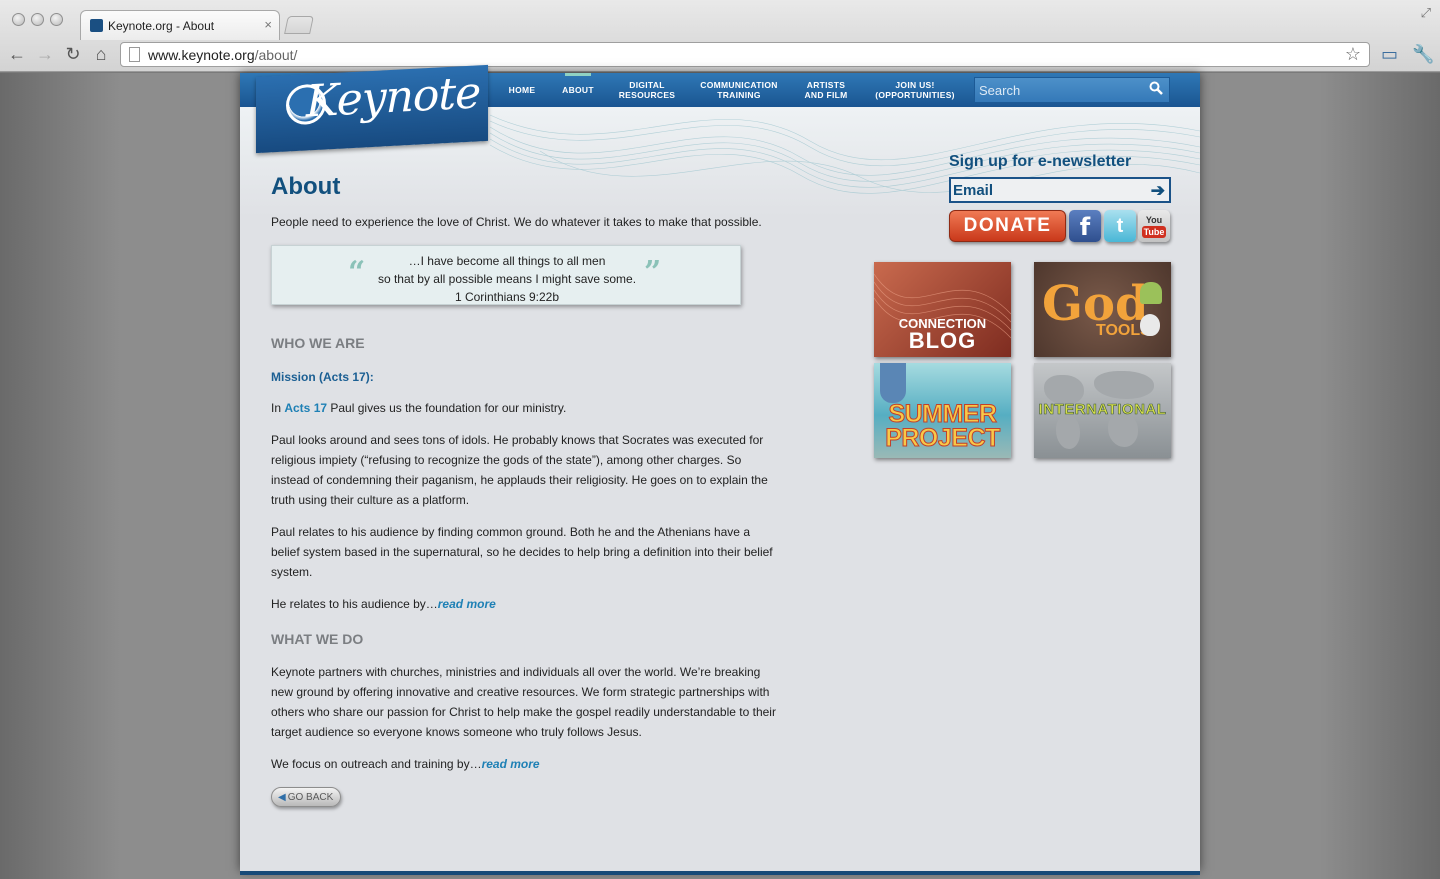  What do you see at coordinates (647, 90) in the screenshot?
I see `nav-digital-resources: DIGITAL RESOURCES` at bounding box center [647, 90].